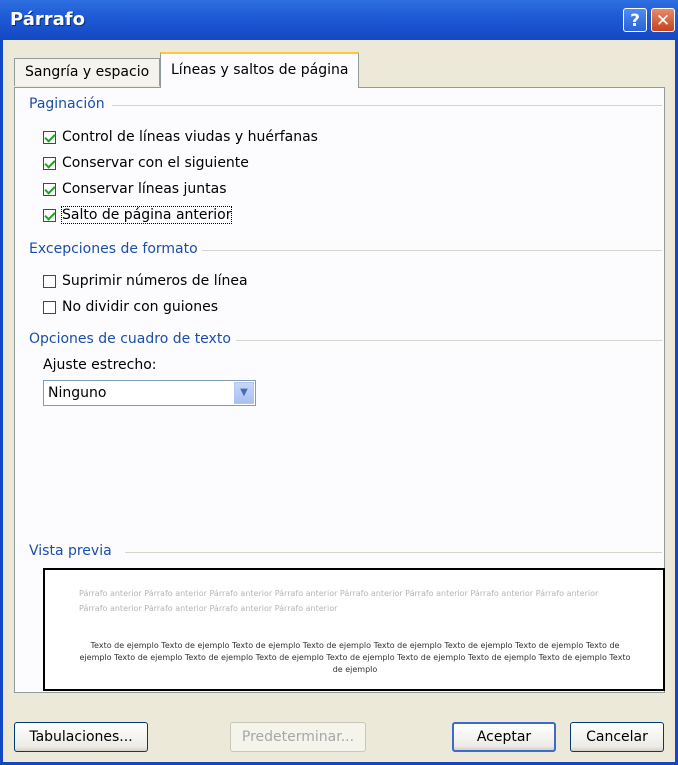 Image resolution: width=678 pixels, height=765 pixels. What do you see at coordinates (155, 163) in the screenshot?
I see `keep-with-next-label: Conservar con el siguiente` at bounding box center [155, 163].